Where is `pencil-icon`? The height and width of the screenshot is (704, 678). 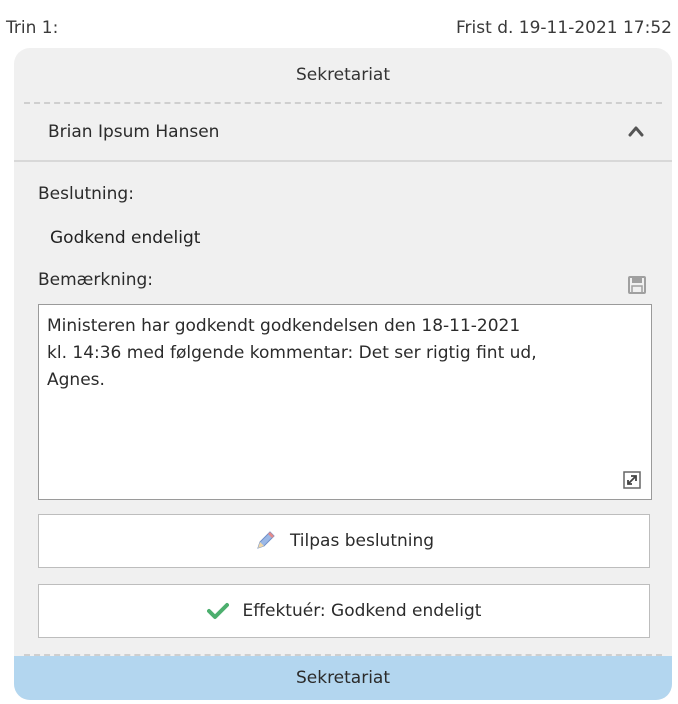
pencil-icon is located at coordinates (265, 541).